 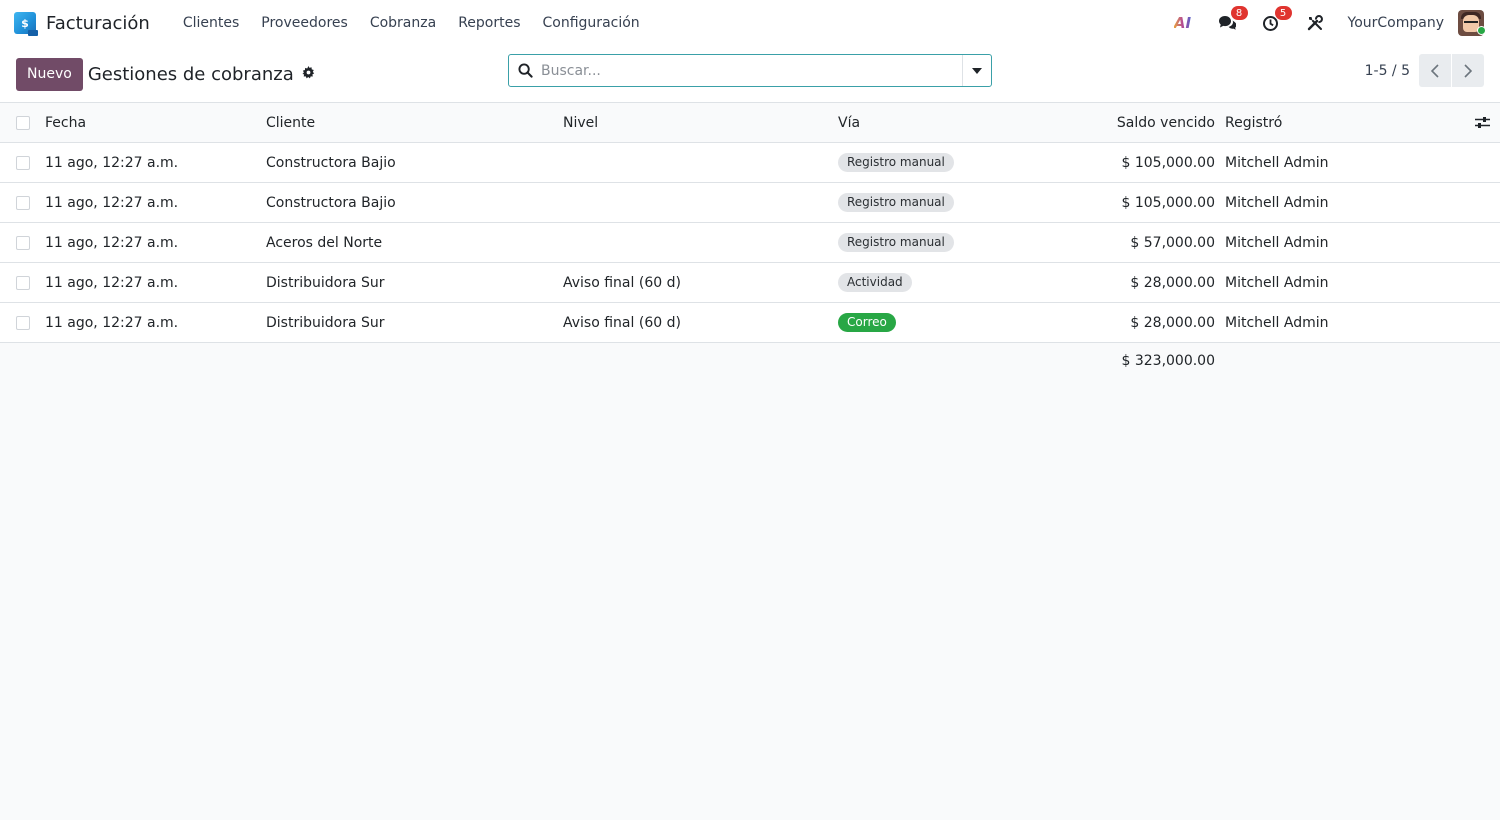 I want to click on via-tag: Actividad, so click(x=875, y=282).